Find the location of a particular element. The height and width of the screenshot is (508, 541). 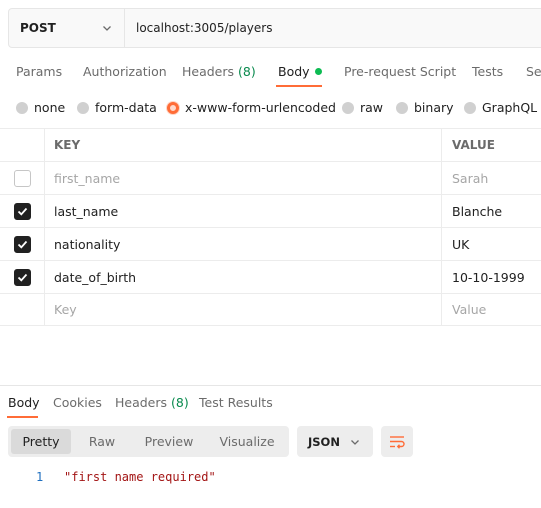

view-mode-bar: Pretty Raw Preview Visualize is located at coordinates (148, 441).